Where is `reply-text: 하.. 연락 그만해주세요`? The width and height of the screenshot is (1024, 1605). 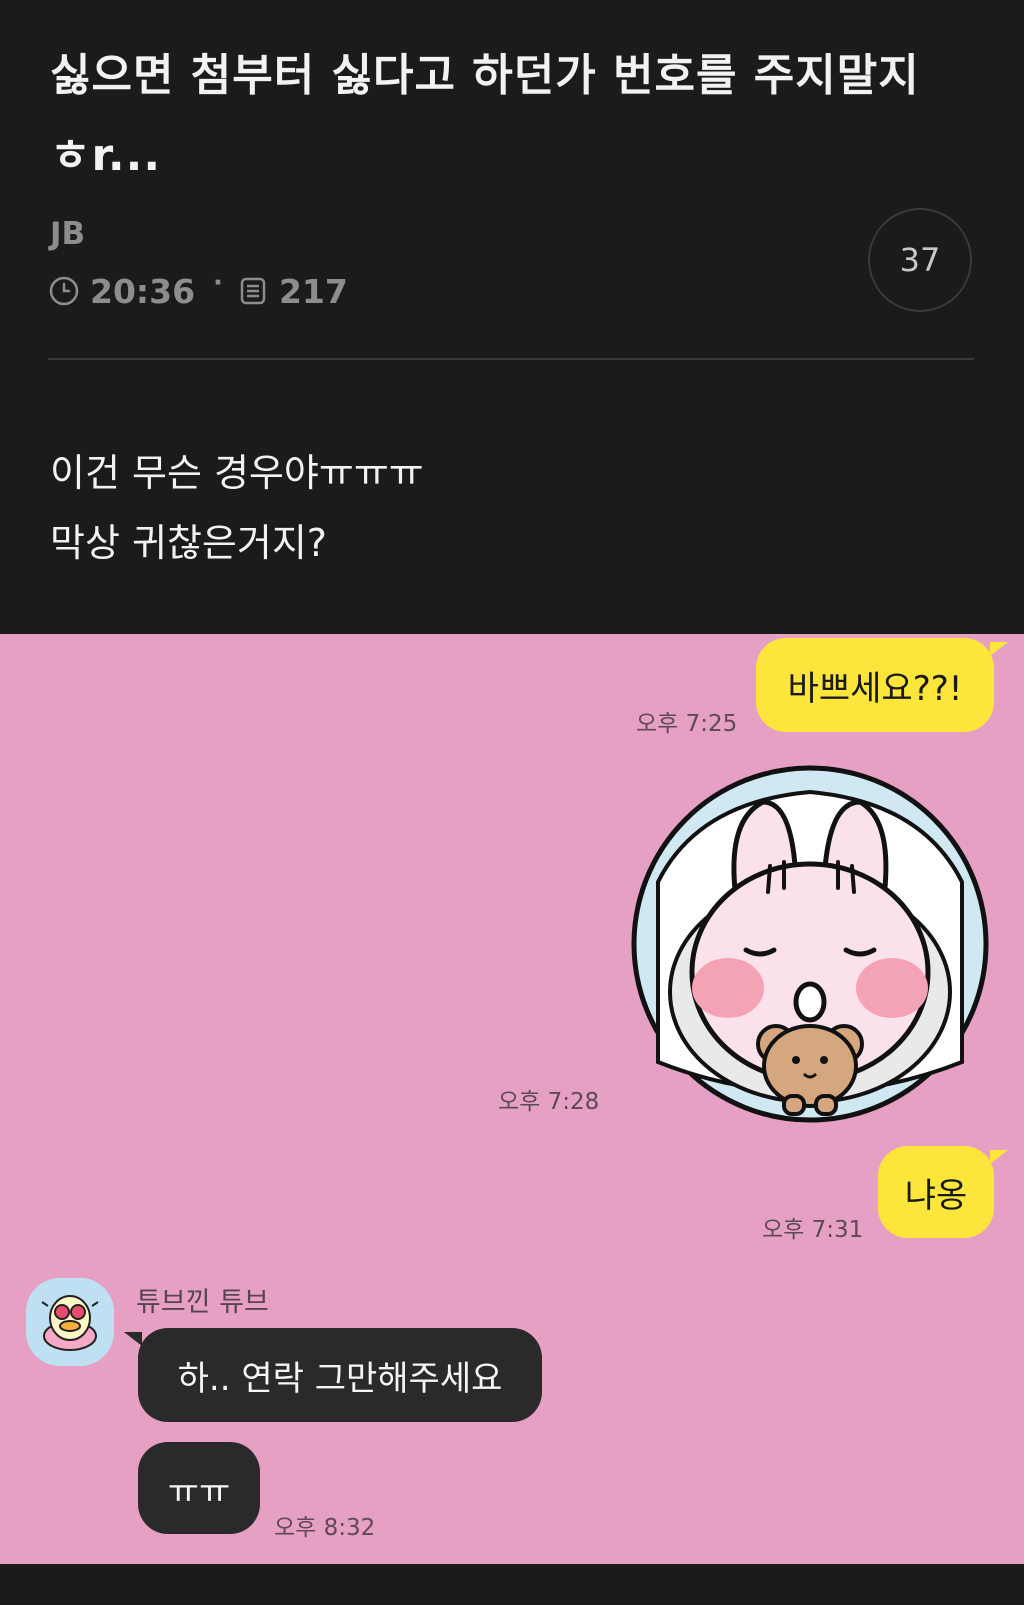 reply-text: 하.. 연락 그만해주세요 is located at coordinates (340, 1378).